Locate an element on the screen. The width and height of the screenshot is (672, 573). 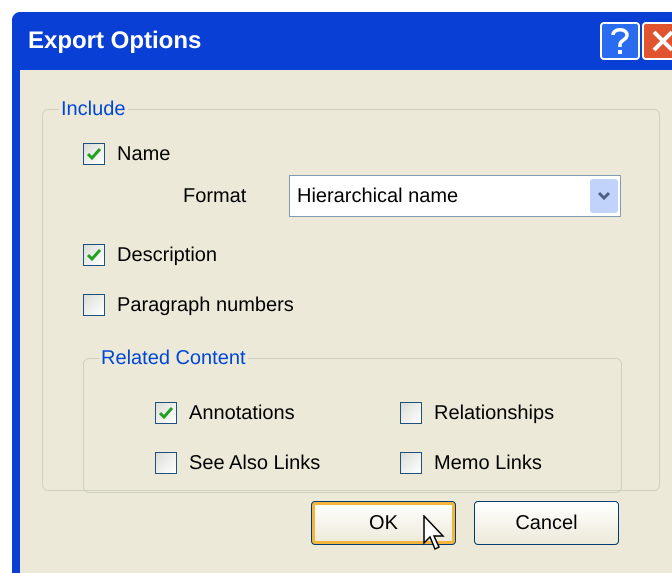
checkbox-label: Relationships is located at coordinates (494, 413).